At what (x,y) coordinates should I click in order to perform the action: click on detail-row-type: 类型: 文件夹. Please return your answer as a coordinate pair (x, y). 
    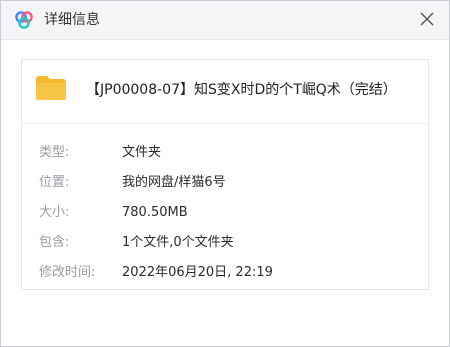
    Looking at the image, I should click on (225, 153).